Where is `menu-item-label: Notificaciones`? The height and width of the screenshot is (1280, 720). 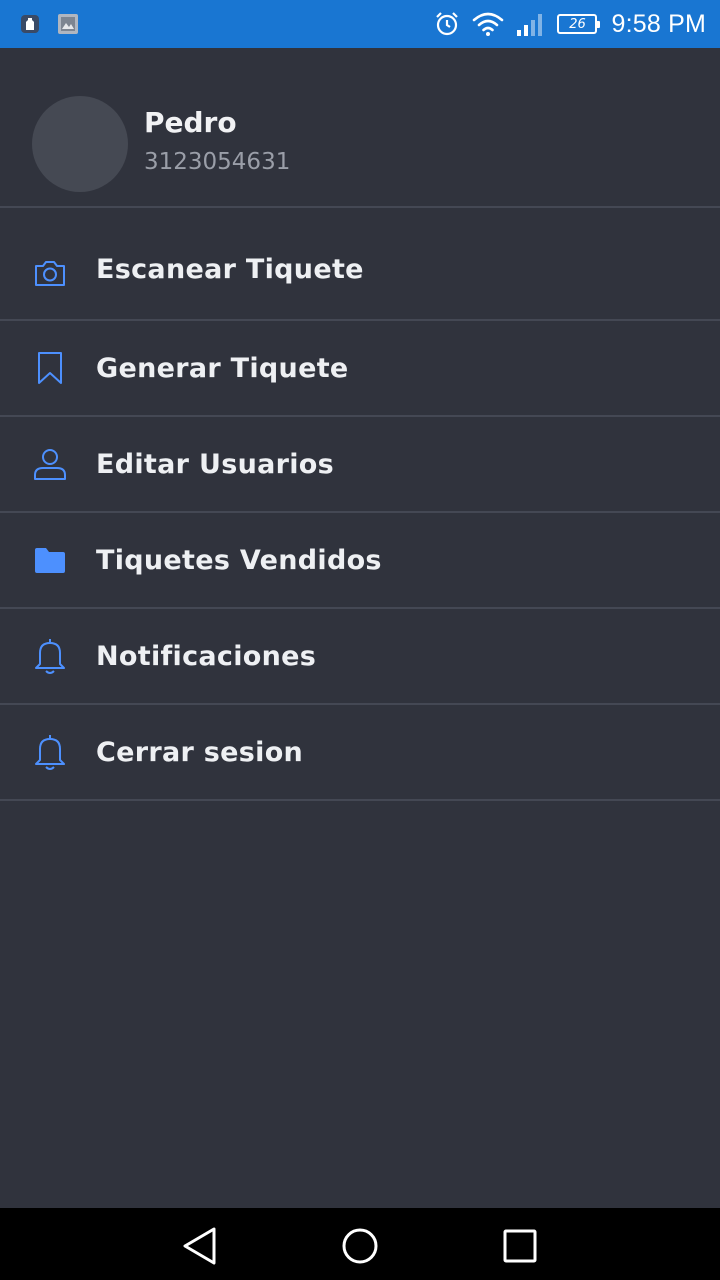 menu-item-label: Notificaciones is located at coordinates (206, 656).